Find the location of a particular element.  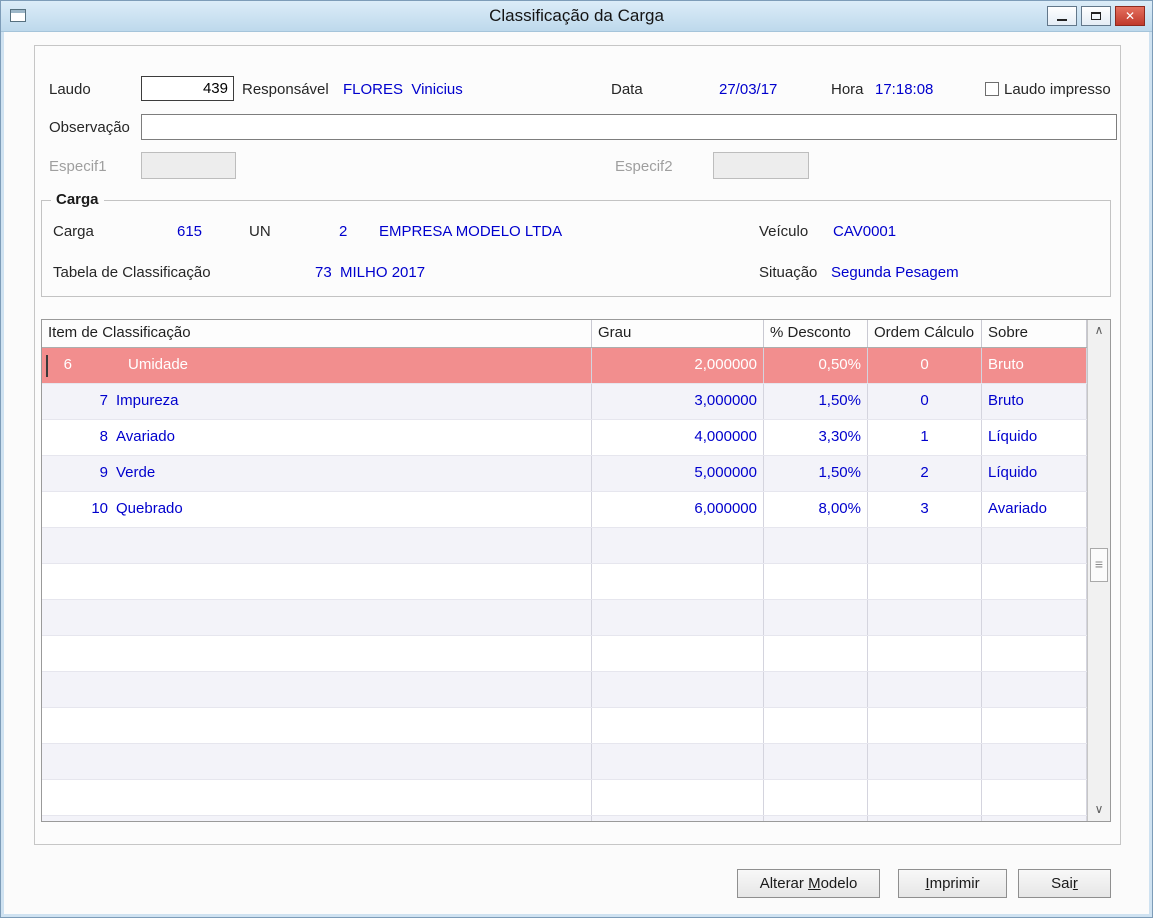

grid-cell: 3 is located at coordinates (925, 509).